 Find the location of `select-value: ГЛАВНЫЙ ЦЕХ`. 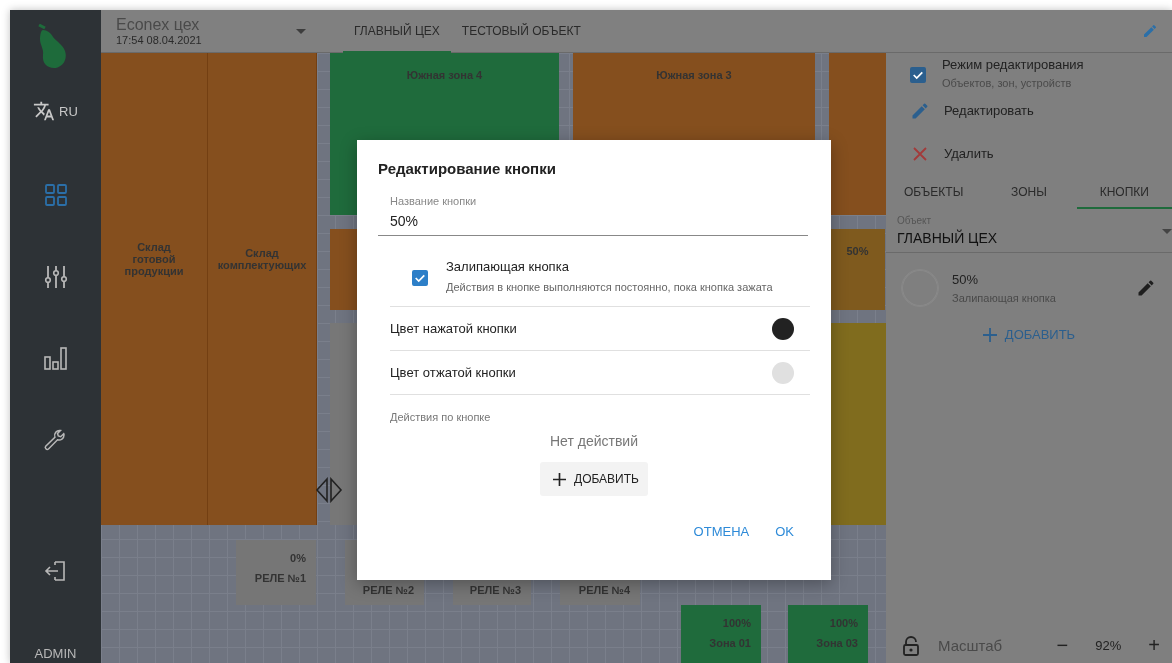

select-value: ГЛАВНЫЙ ЦЕХ is located at coordinates (948, 238).